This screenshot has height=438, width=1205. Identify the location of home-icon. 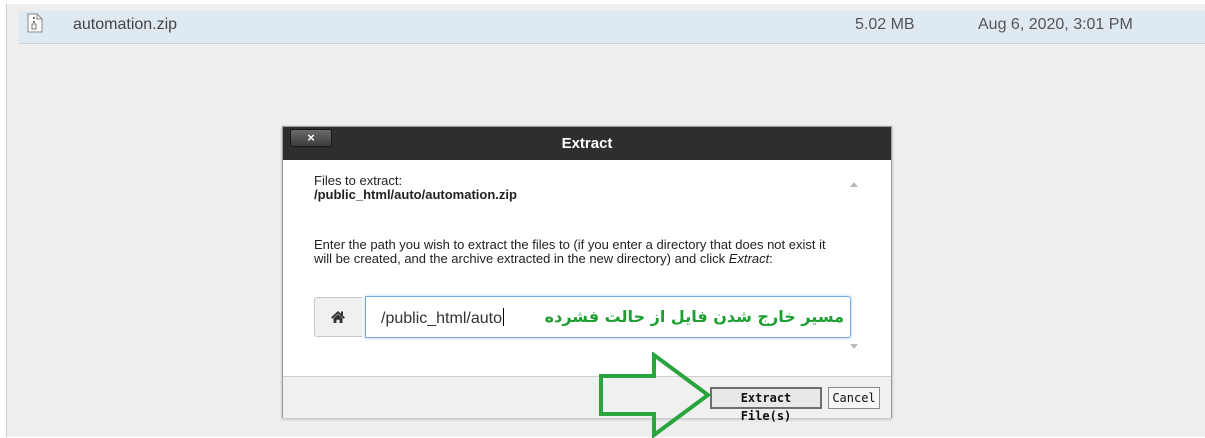
(338, 317).